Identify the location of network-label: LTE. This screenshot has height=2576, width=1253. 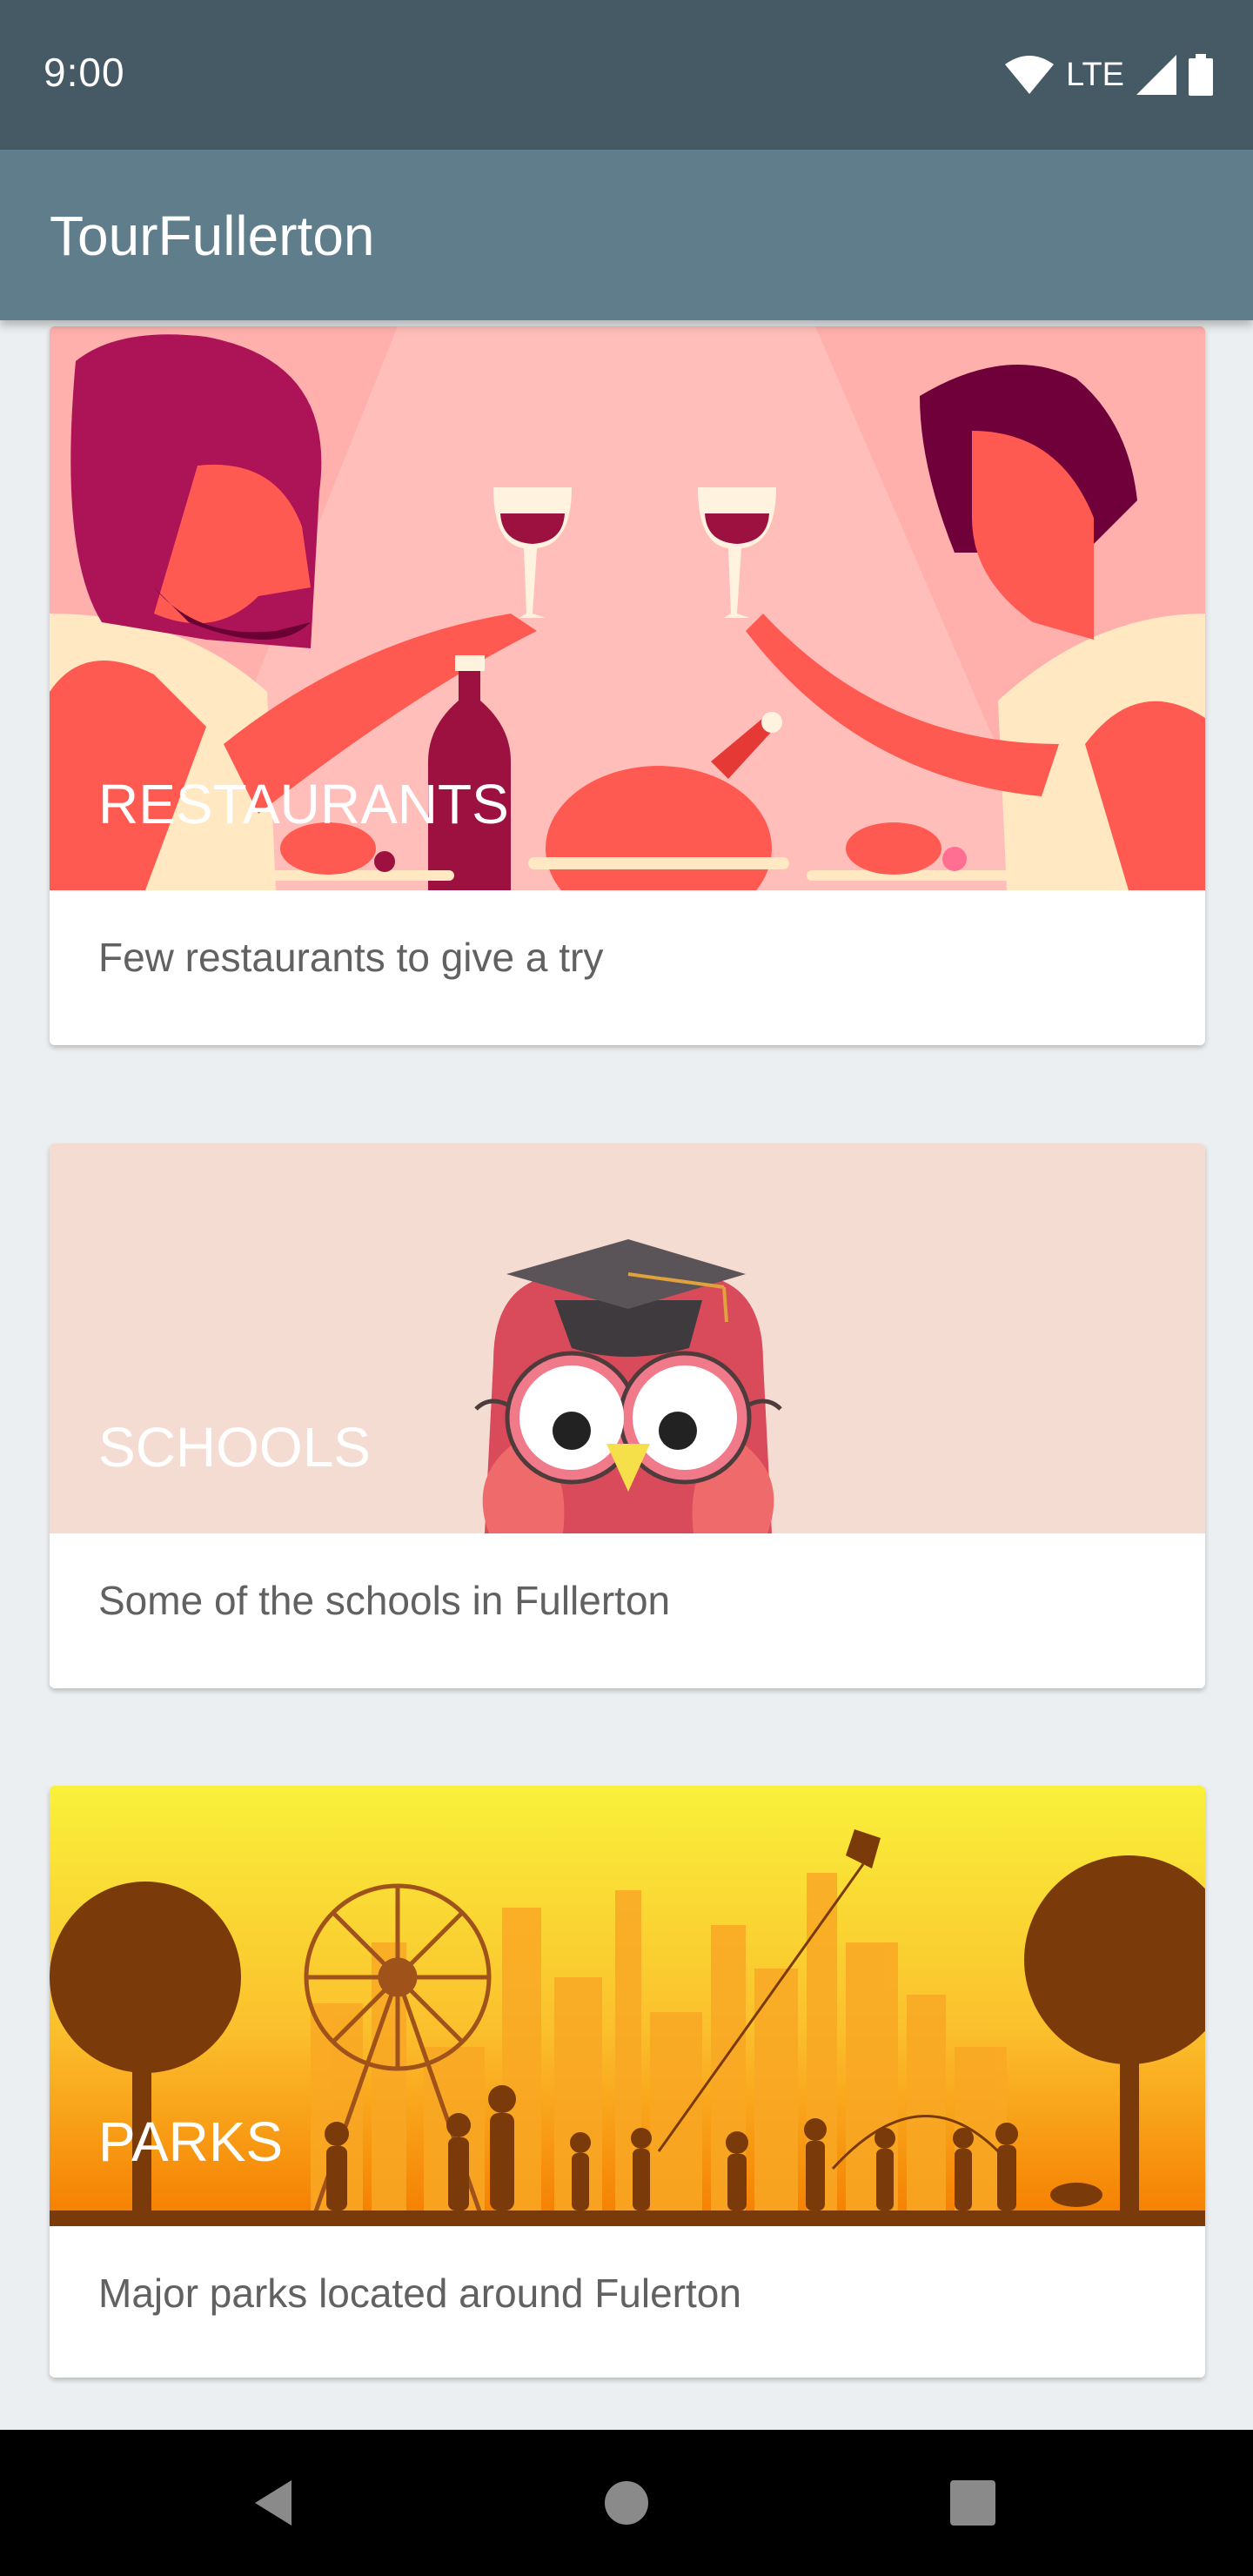
(1095, 74).